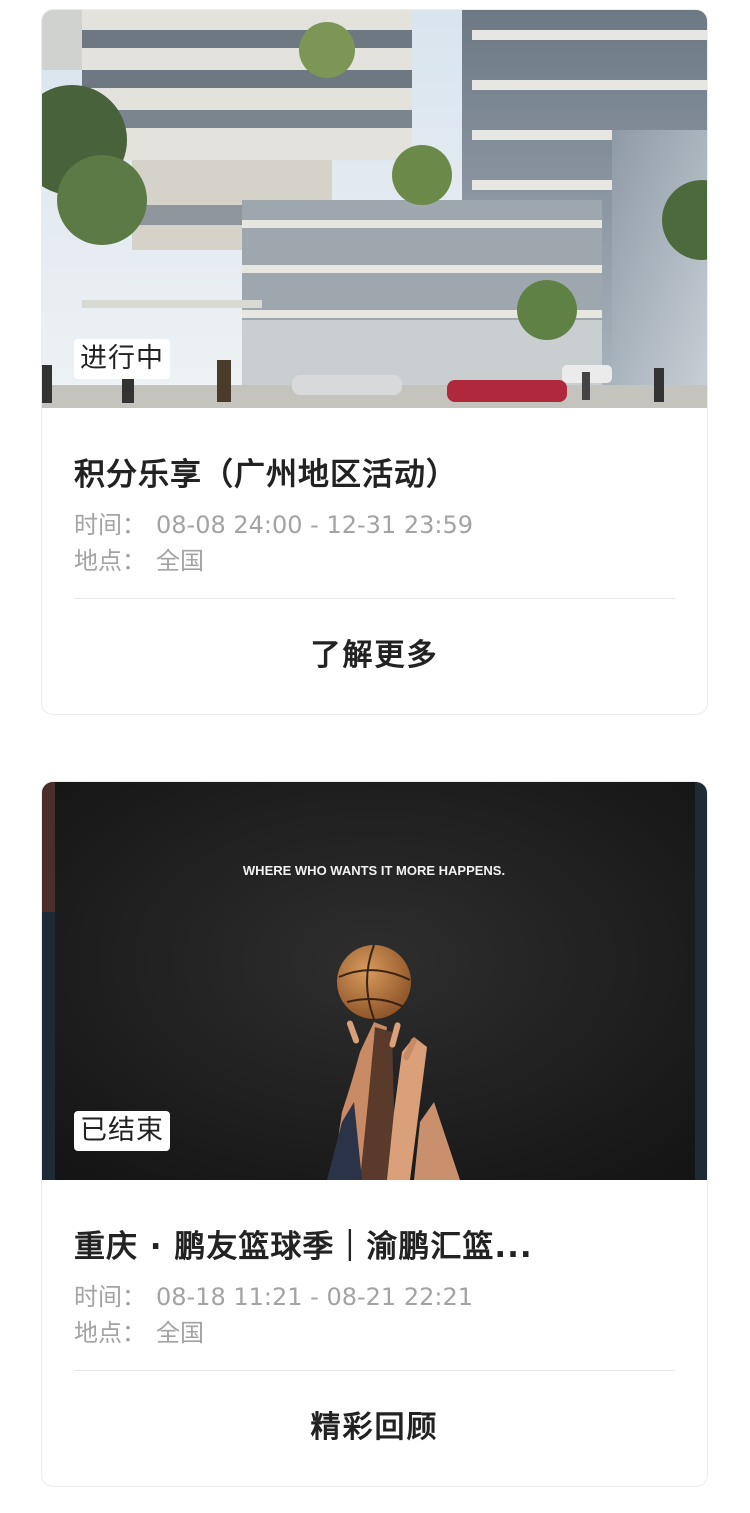  I want to click on time-value: 08-18 11:21 - 08-21 22:21, so click(314, 1297).